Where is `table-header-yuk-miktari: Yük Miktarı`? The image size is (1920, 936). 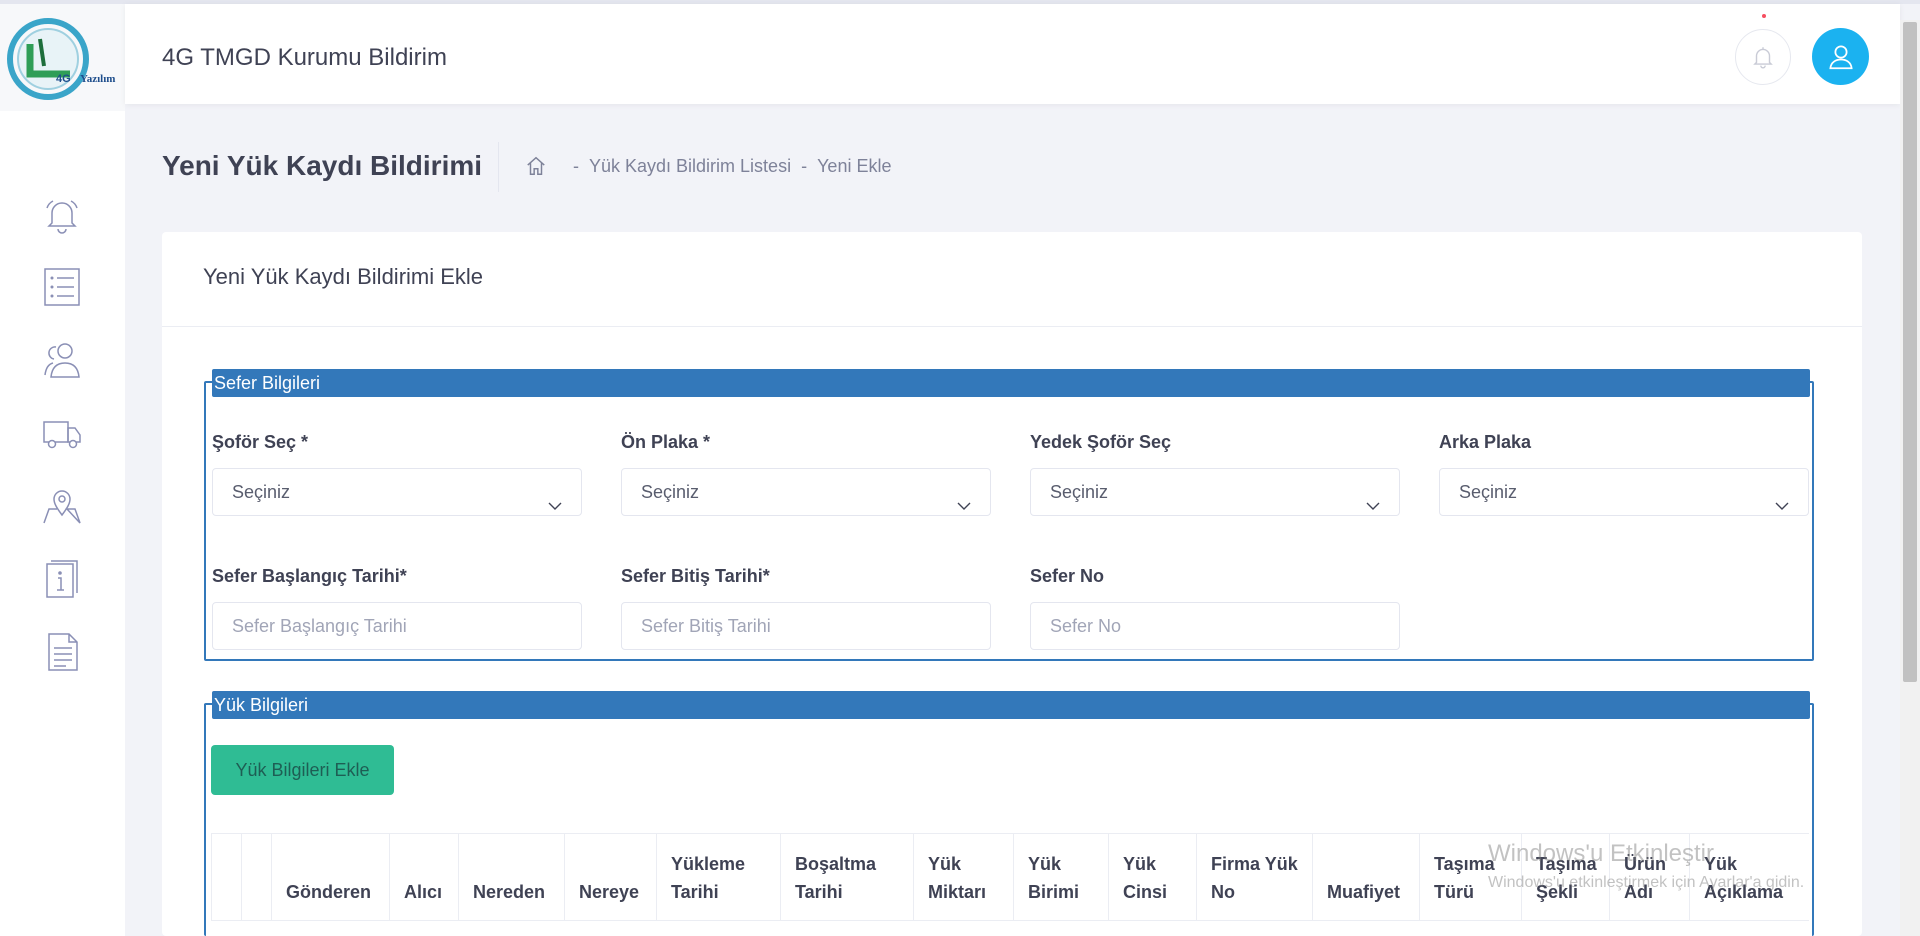
table-header-yuk-miktari: Yük Miktarı is located at coordinates (963, 877).